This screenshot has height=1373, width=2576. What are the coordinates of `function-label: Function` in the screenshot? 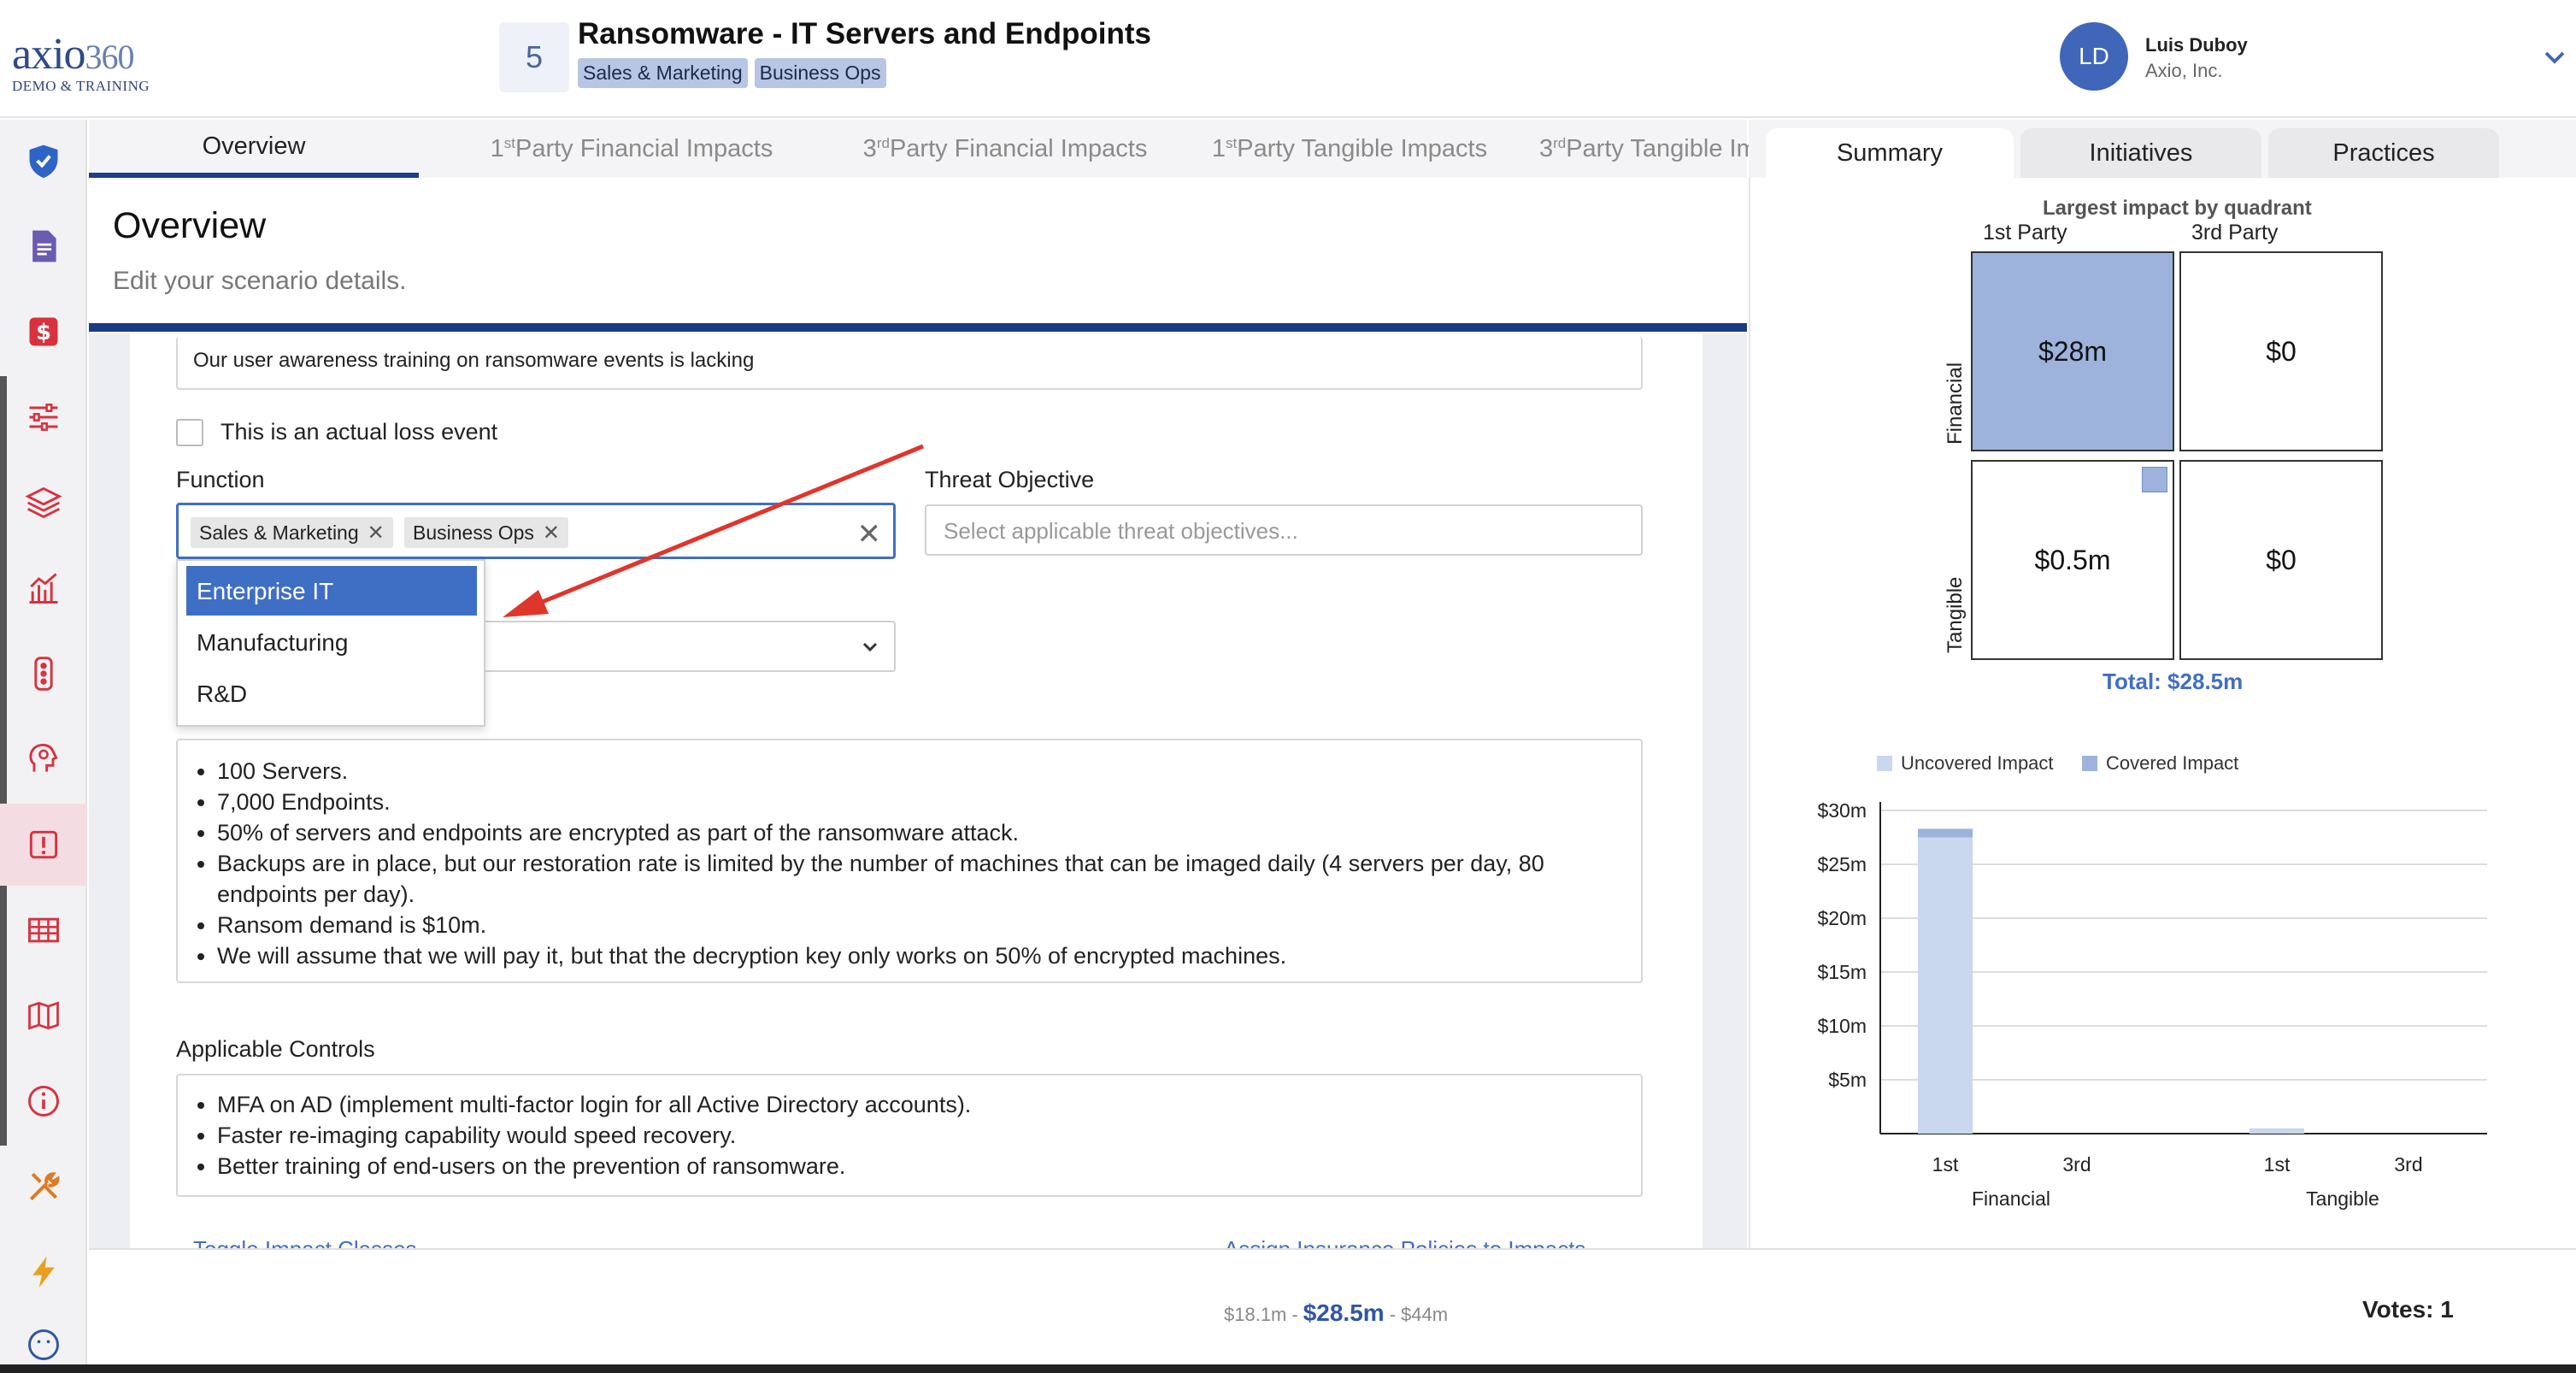 It's located at (220, 479).